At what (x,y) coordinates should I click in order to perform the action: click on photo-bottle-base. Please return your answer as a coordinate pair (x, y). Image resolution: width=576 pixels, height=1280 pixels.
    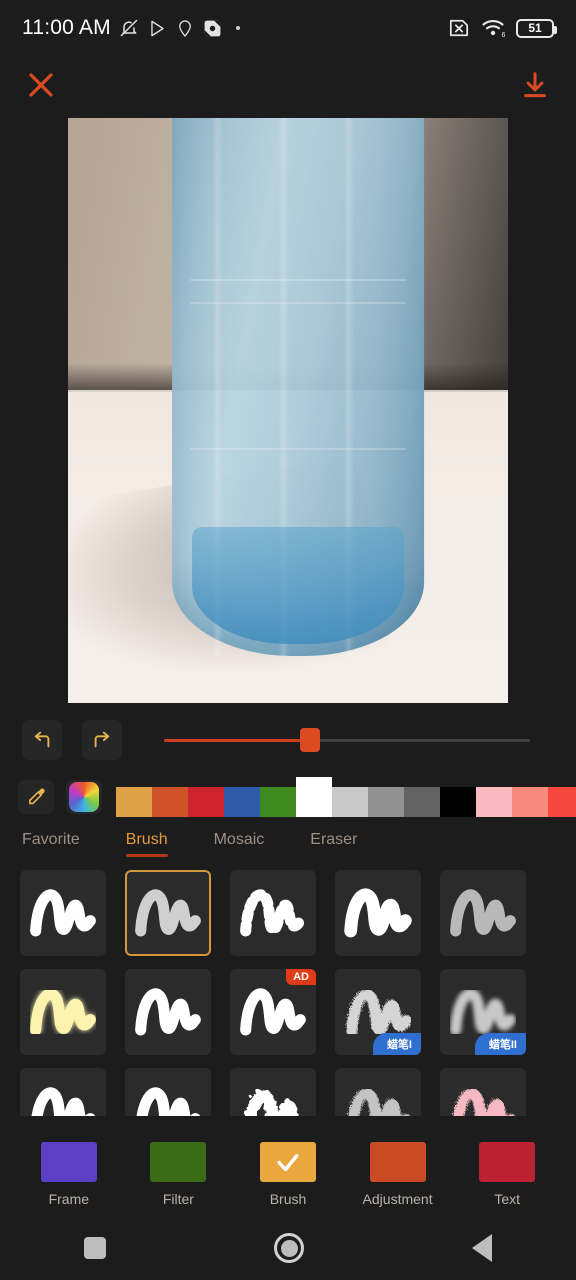
    Looking at the image, I should click on (298, 585).